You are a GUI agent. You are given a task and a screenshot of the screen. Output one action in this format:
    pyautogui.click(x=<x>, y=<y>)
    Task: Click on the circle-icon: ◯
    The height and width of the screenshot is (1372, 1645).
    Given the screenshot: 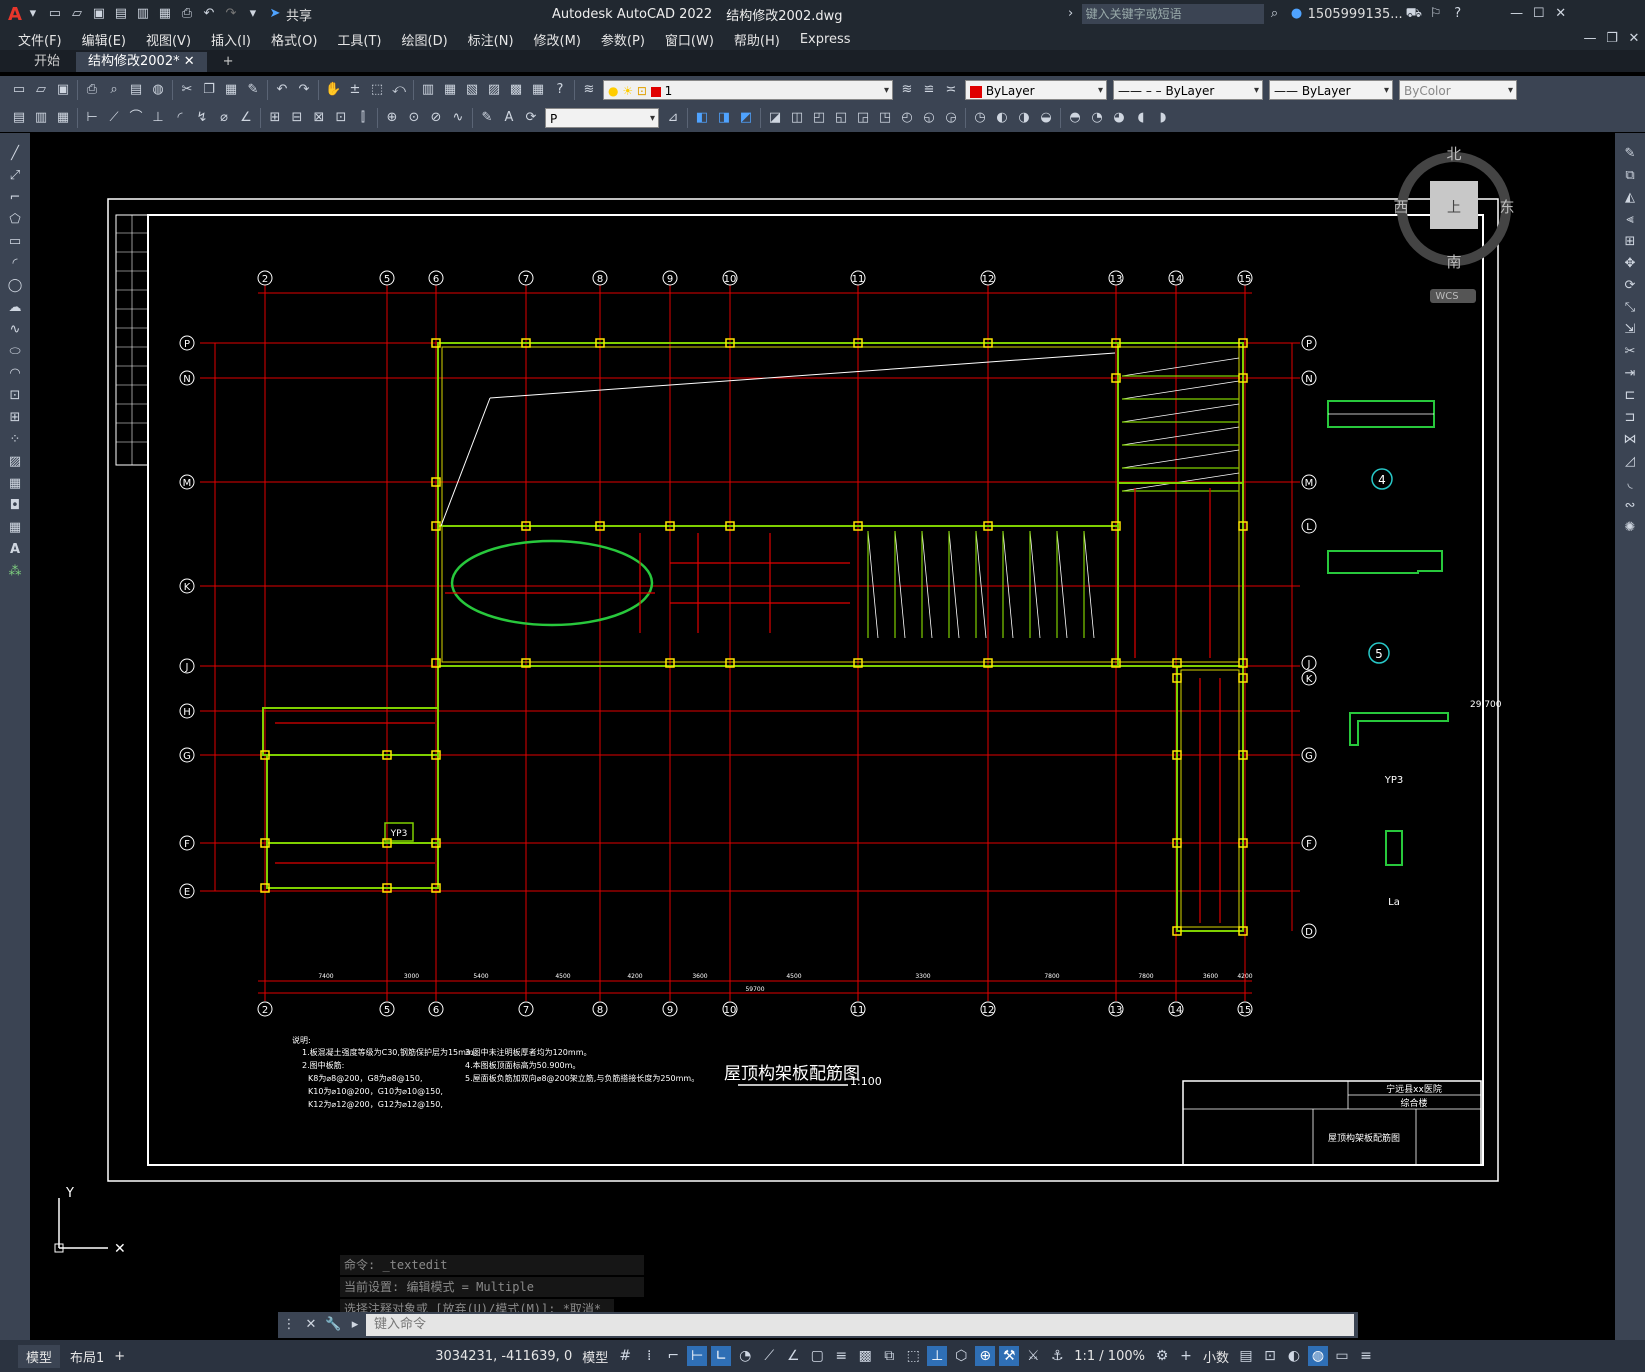 What is the action you would take?
    pyautogui.click(x=15, y=286)
    